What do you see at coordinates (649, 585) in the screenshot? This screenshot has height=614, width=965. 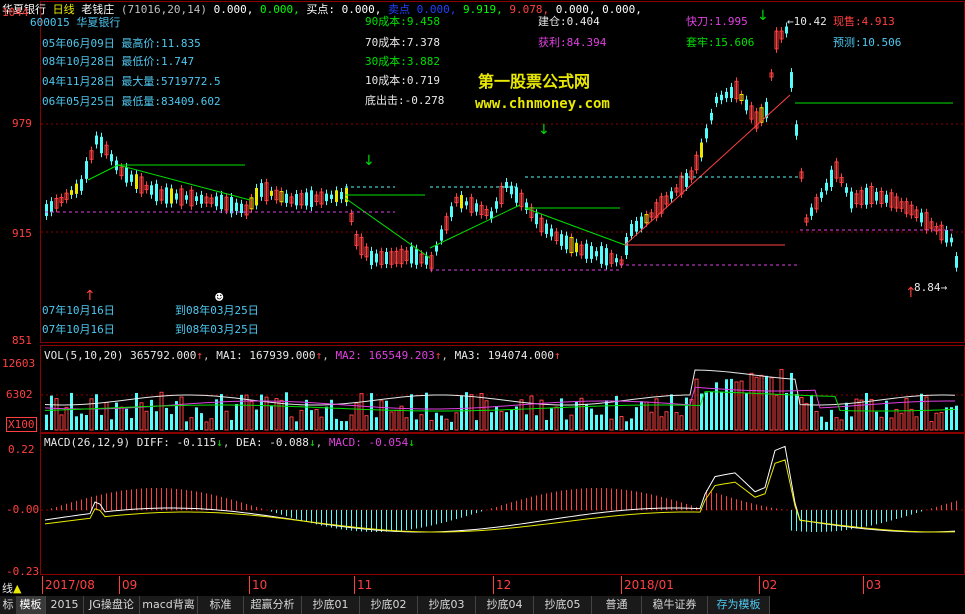 I see `x-axis-label: 2018/01` at bounding box center [649, 585].